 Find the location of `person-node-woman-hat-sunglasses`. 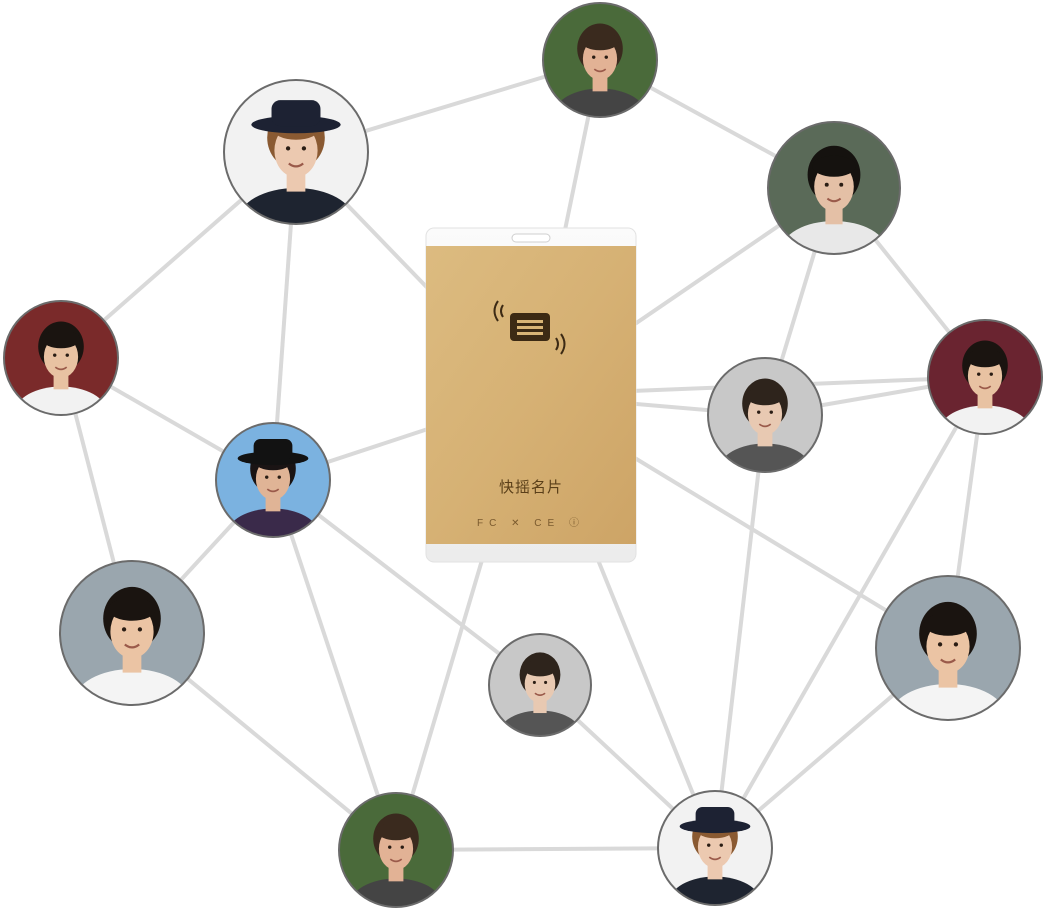

person-node-woman-hat-sunglasses is located at coordinates (273, 480).